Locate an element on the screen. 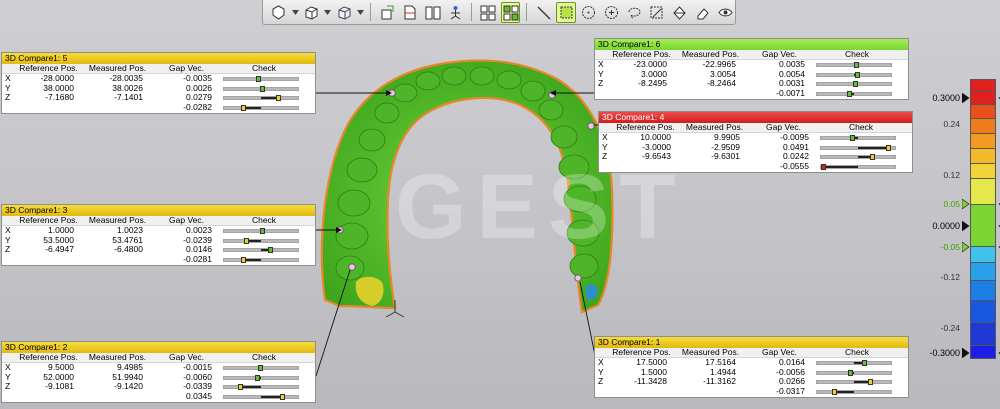 The height and width of the screenshot is (409, 1000). reference-value: -8.2495 is located at coordinates (652, 83).